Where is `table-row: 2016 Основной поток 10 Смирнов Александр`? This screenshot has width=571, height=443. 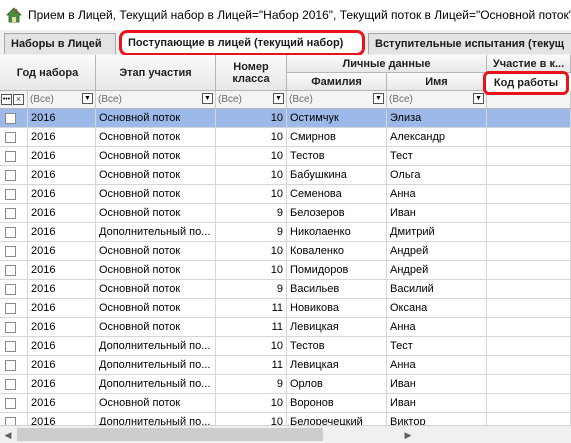
table-row: 2016 Основной поток 10 Смирнов Александр is located at coordinates (285, 137).